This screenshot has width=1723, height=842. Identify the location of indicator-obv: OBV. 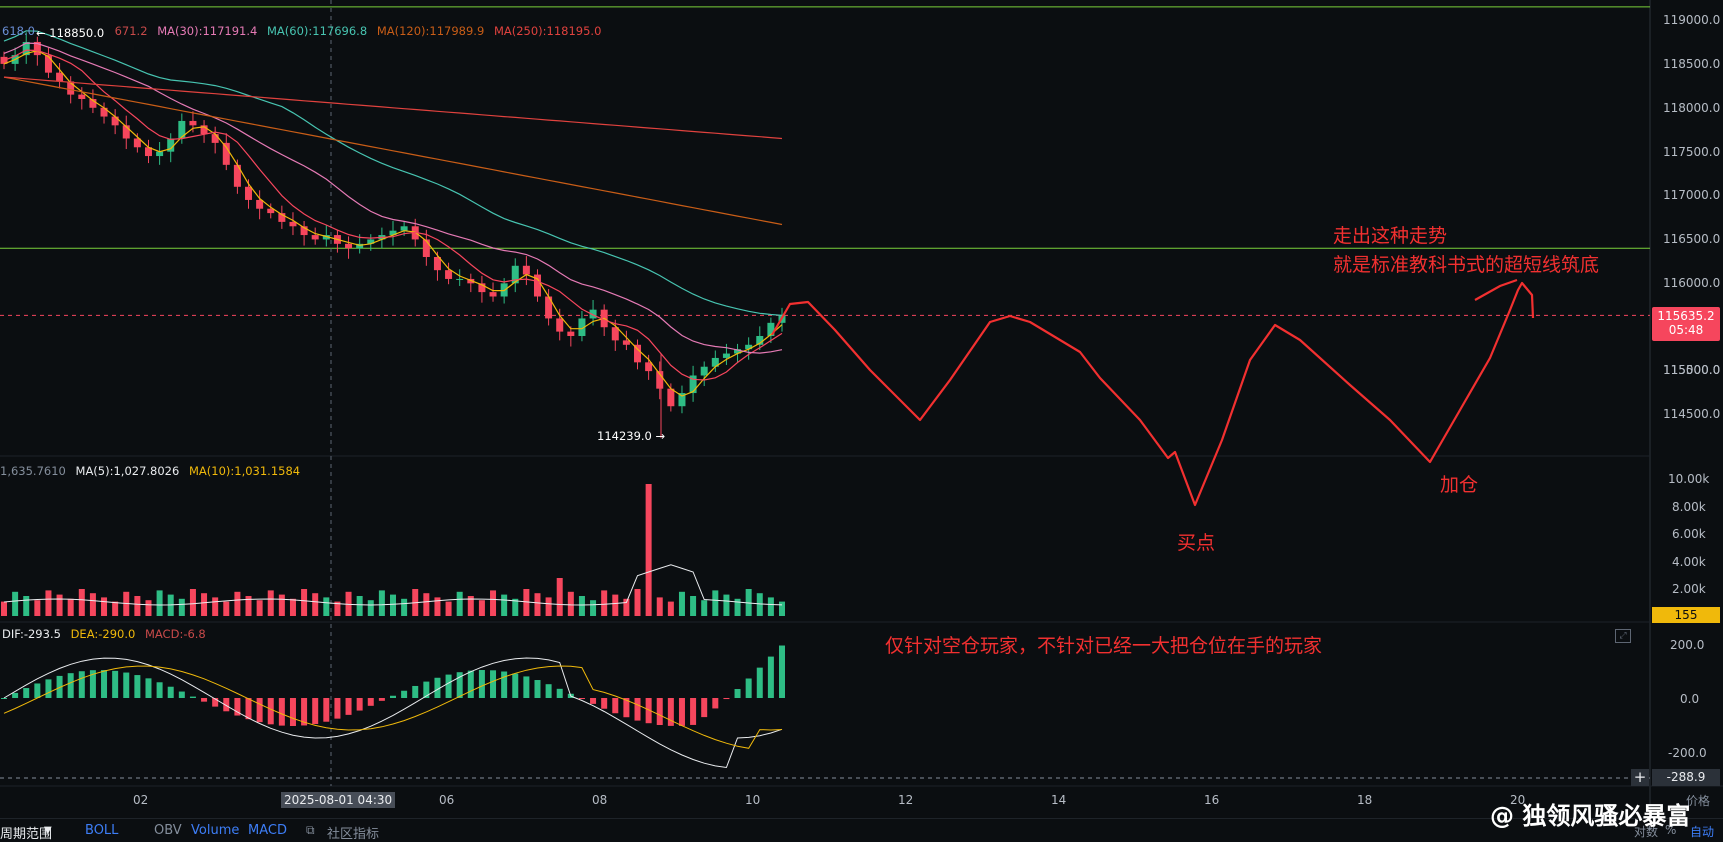
(168, 830).